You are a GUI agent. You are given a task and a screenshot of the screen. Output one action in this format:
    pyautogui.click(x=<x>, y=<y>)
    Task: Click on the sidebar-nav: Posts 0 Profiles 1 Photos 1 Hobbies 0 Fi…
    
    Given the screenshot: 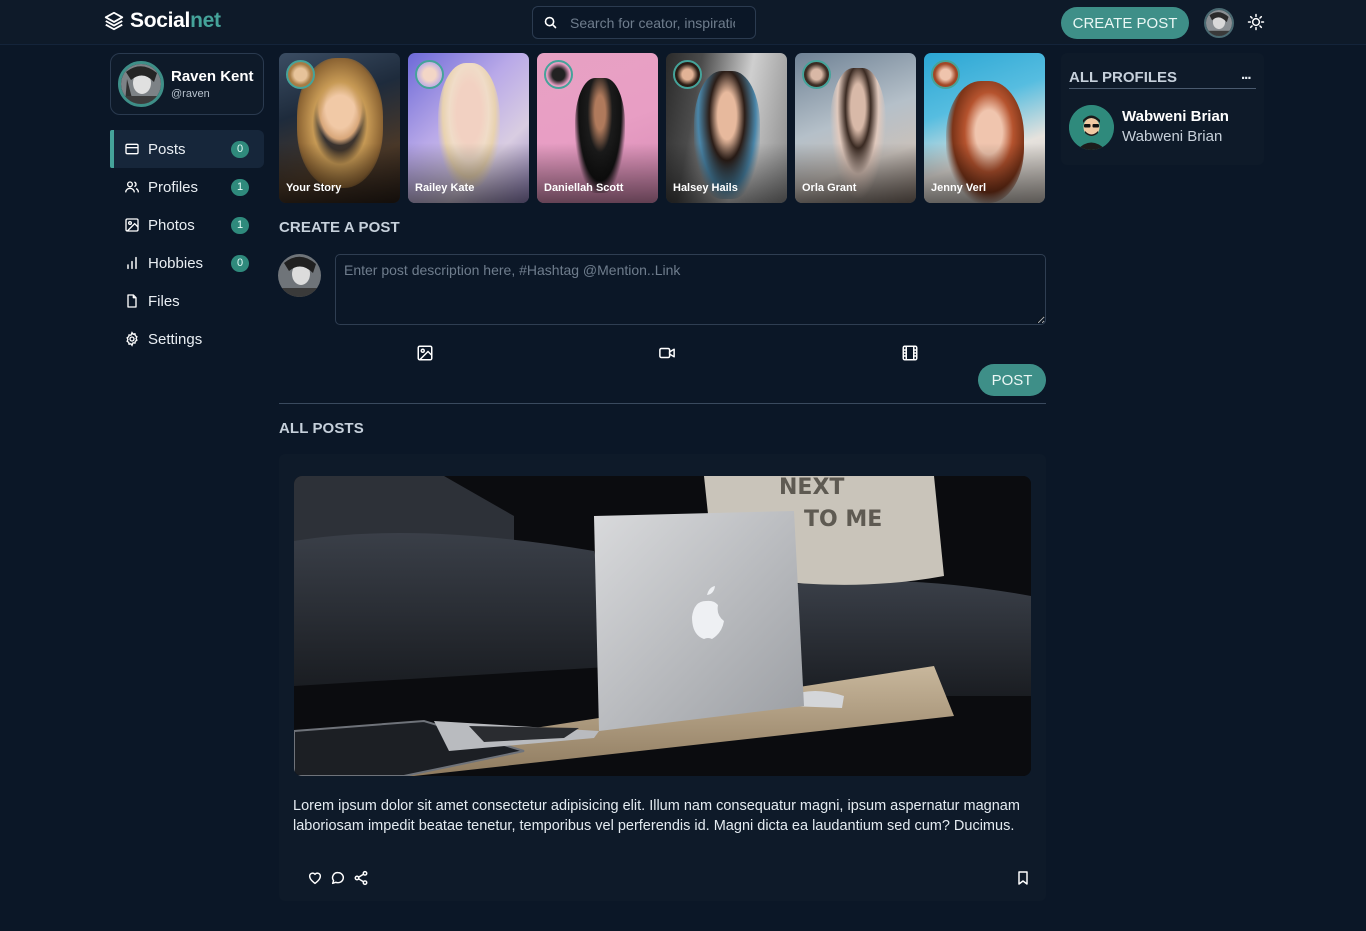 What is the action you would take?
    pyautogui.click(x=187, y=244)
    